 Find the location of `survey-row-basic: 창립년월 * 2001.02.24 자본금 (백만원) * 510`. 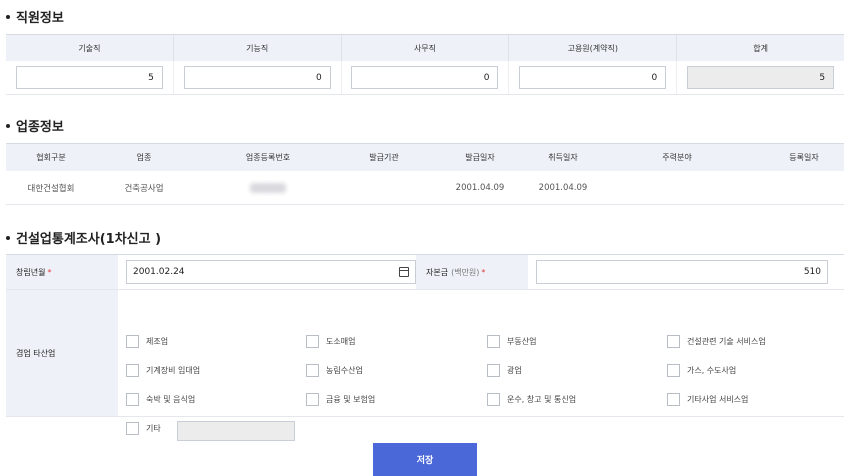

survey-row-basic: 창립년월 * 2001.02.24 자본금 (백만원) * 510 is located at coordinates (425, 272).